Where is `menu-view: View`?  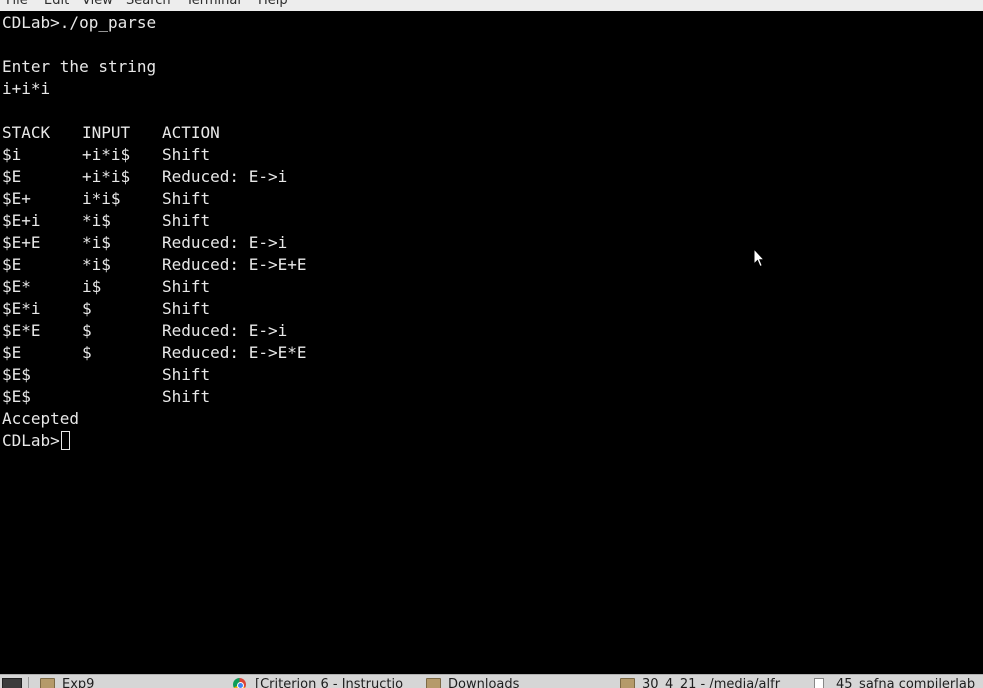 menu-view: View is located at coordinates (97, 5).